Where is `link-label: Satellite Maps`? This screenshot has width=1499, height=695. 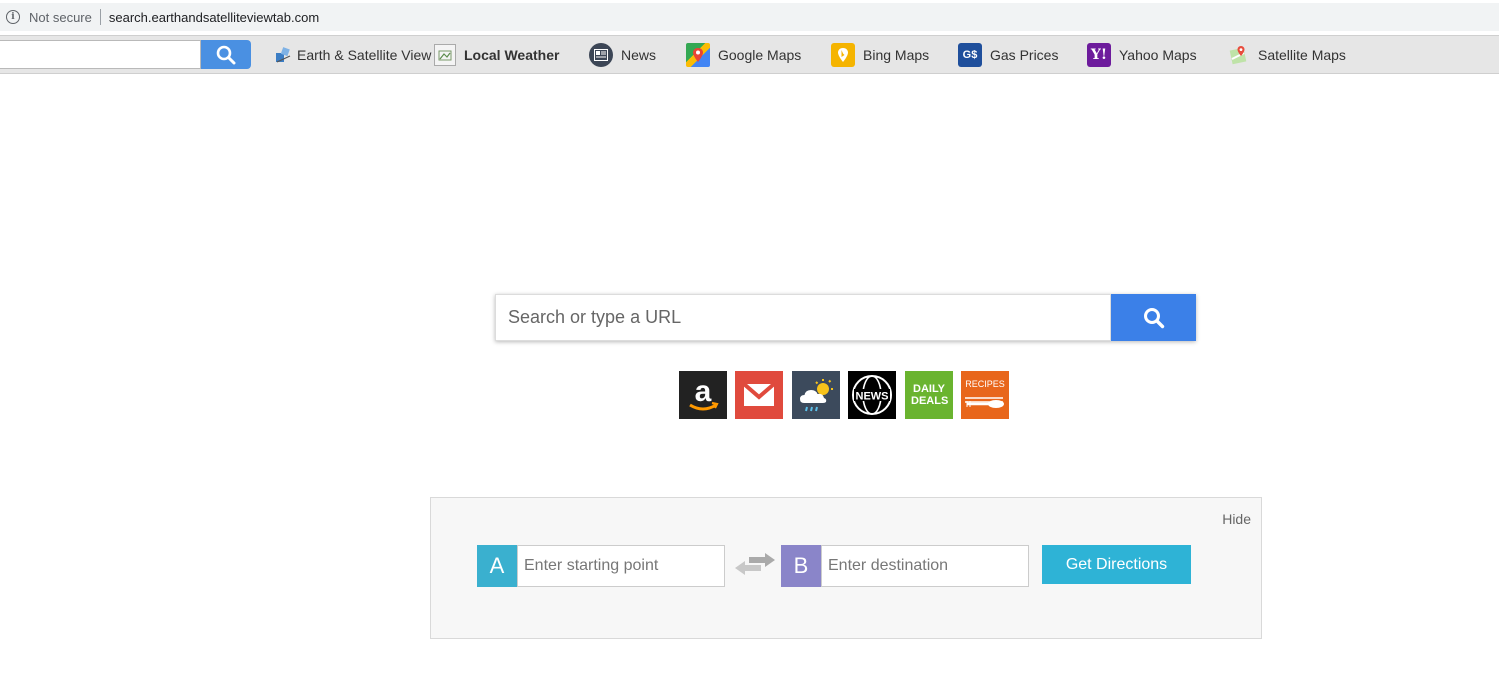
link-label: Satellite Maps is located at coordinates (1302, 54).